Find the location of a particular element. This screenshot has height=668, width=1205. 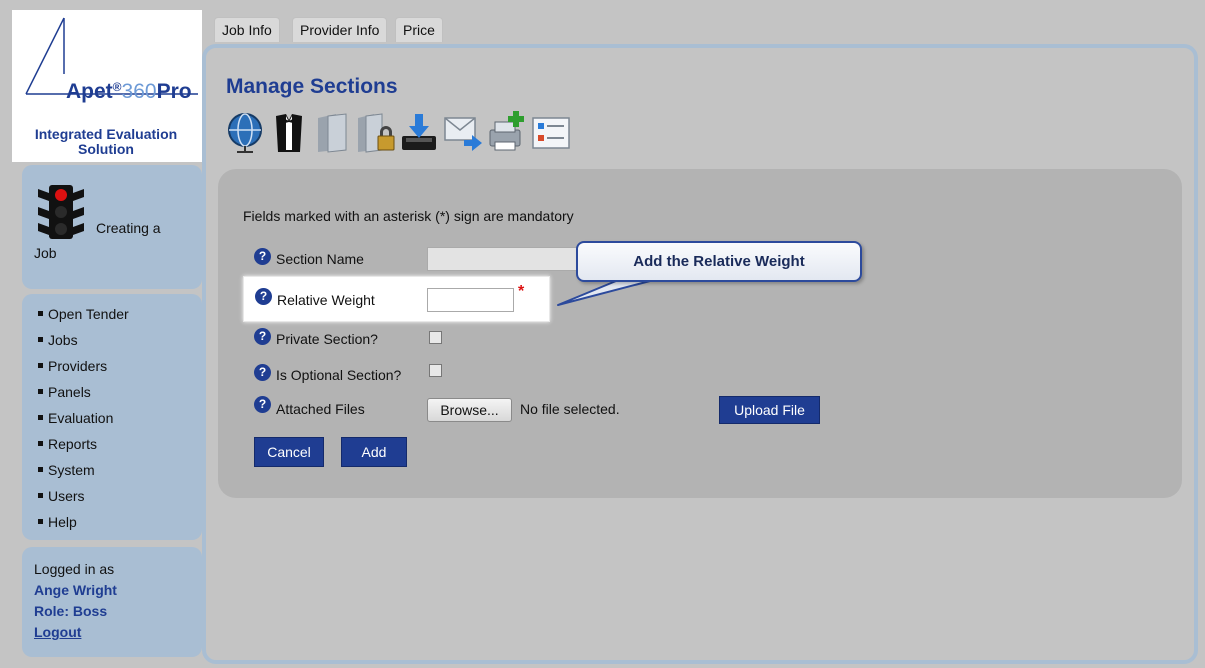

optional-section-checkbox is located at coordinates (435, 370).